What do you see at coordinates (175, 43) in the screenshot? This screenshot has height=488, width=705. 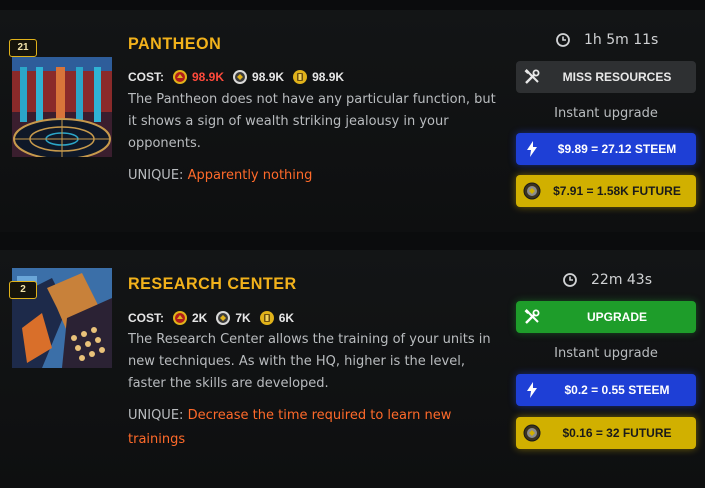 I see `building-title: PANTHEON` at bounding box center [175, 43].